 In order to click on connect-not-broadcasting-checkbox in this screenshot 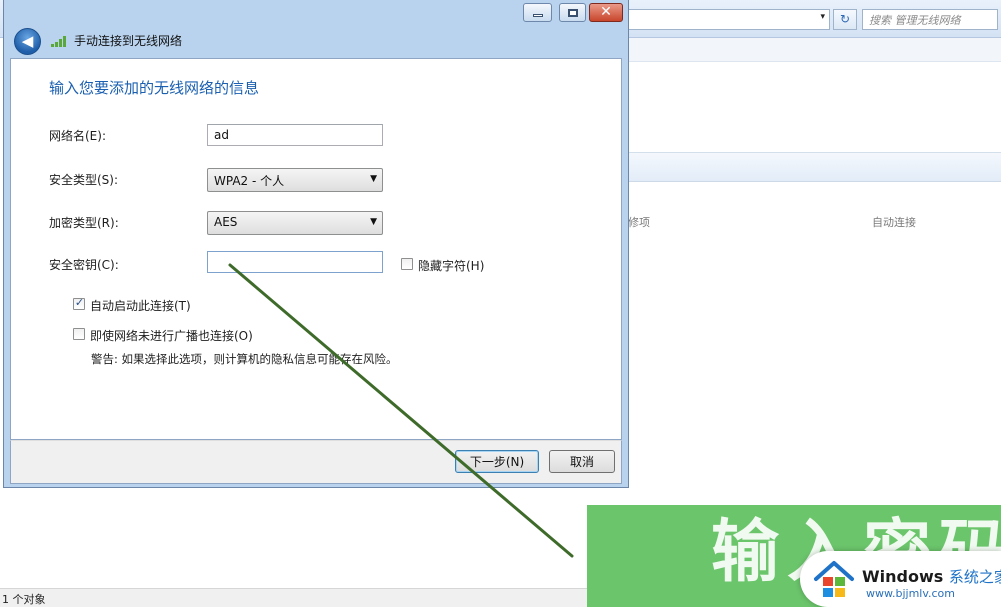, I will do `click(79, 334)`.